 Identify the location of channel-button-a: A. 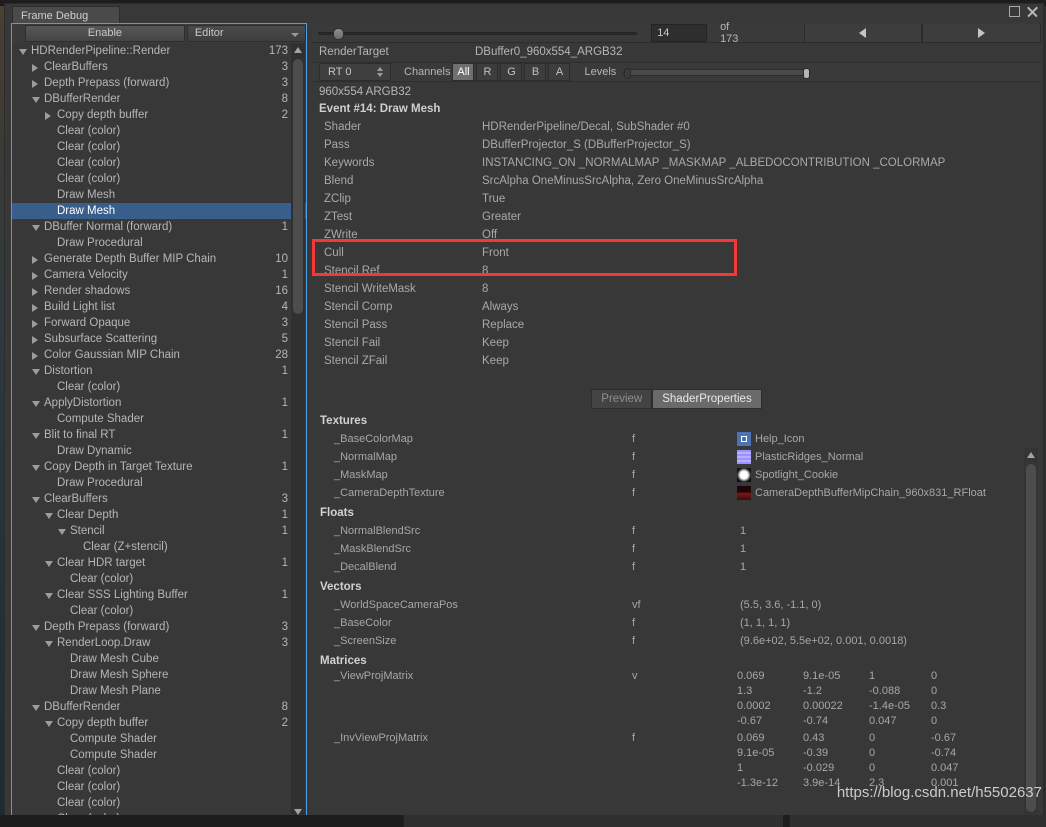
(559, 72).